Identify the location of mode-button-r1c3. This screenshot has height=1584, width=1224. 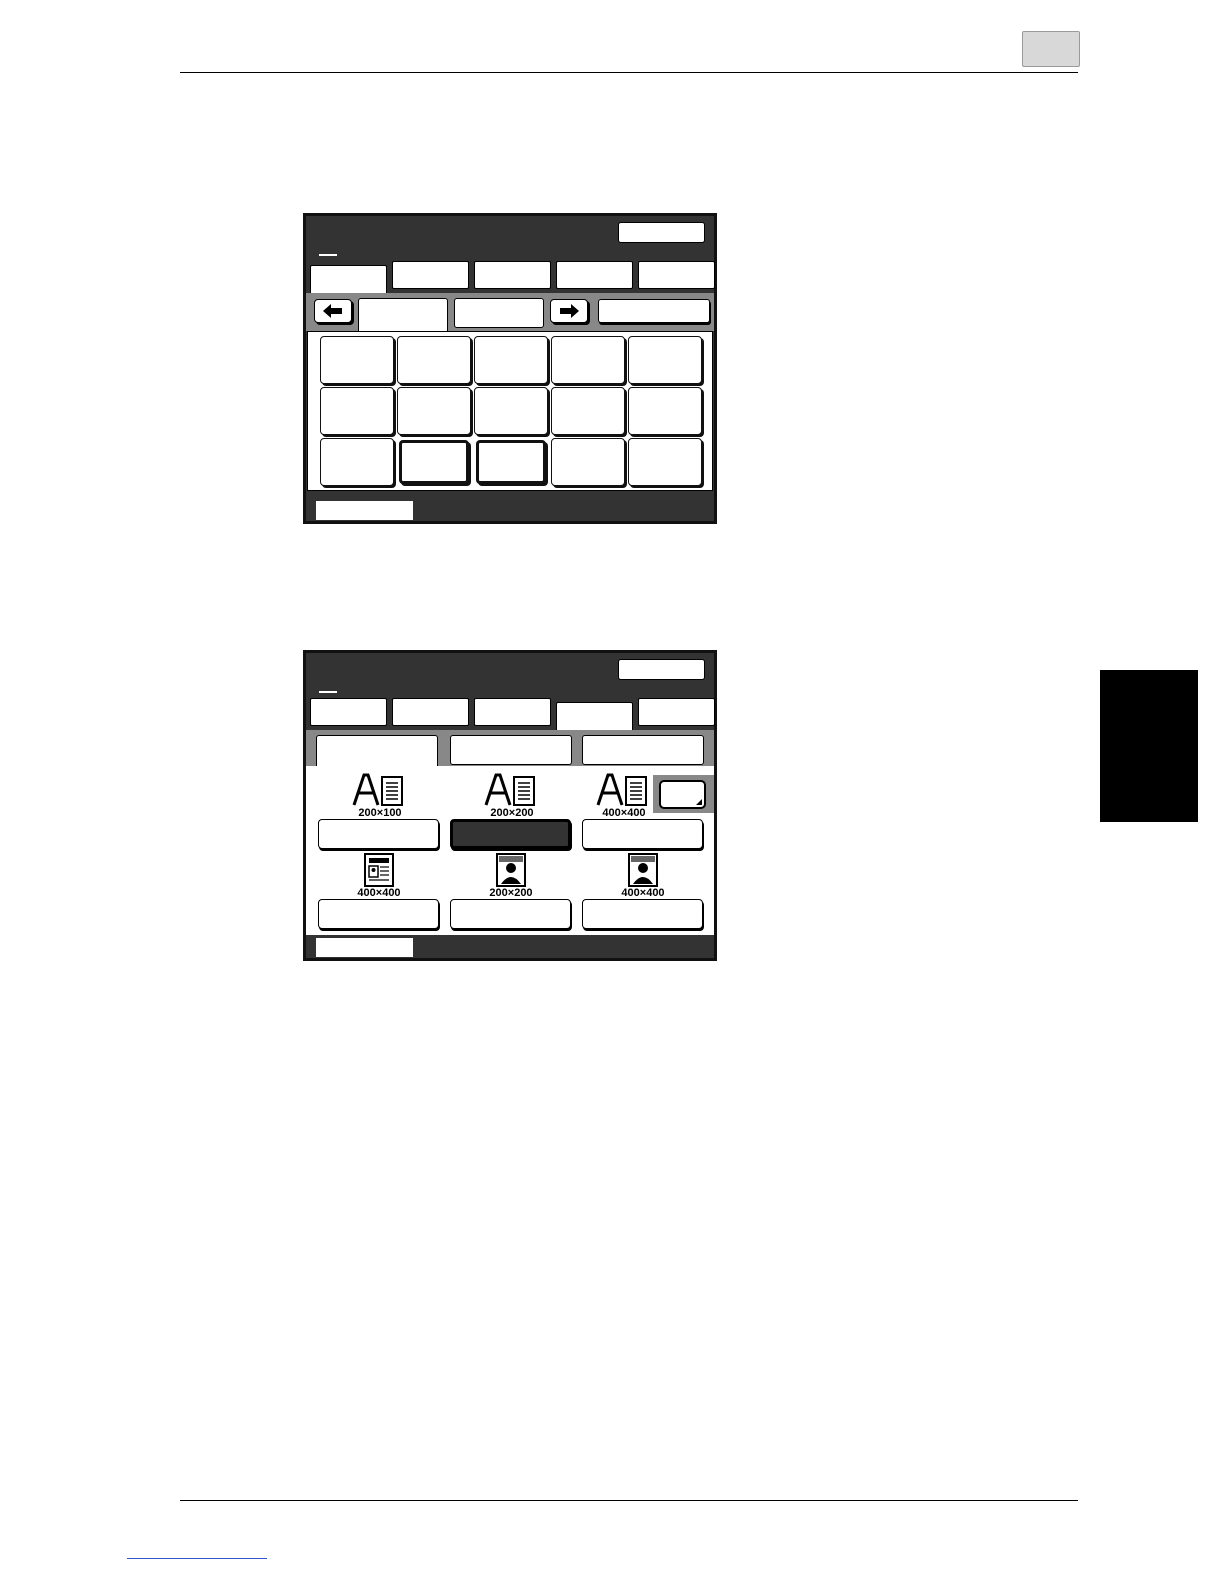
(642, 834).